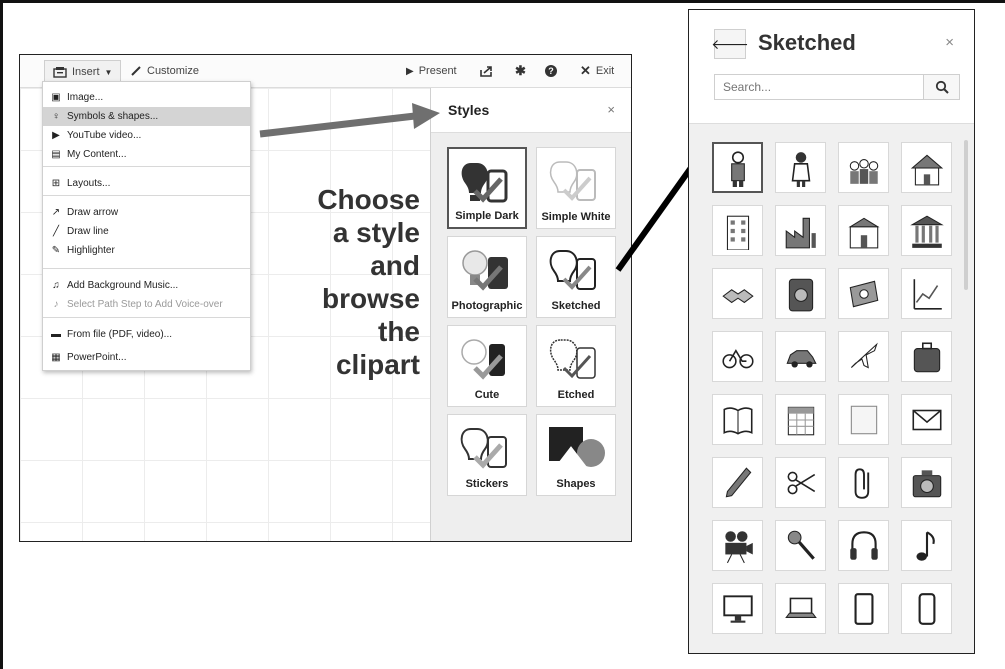  What do you see at coordinates (807, 42) in the screenshot?
I see `sketched-panel-title: Sketched` at bounding box center [807, 42].